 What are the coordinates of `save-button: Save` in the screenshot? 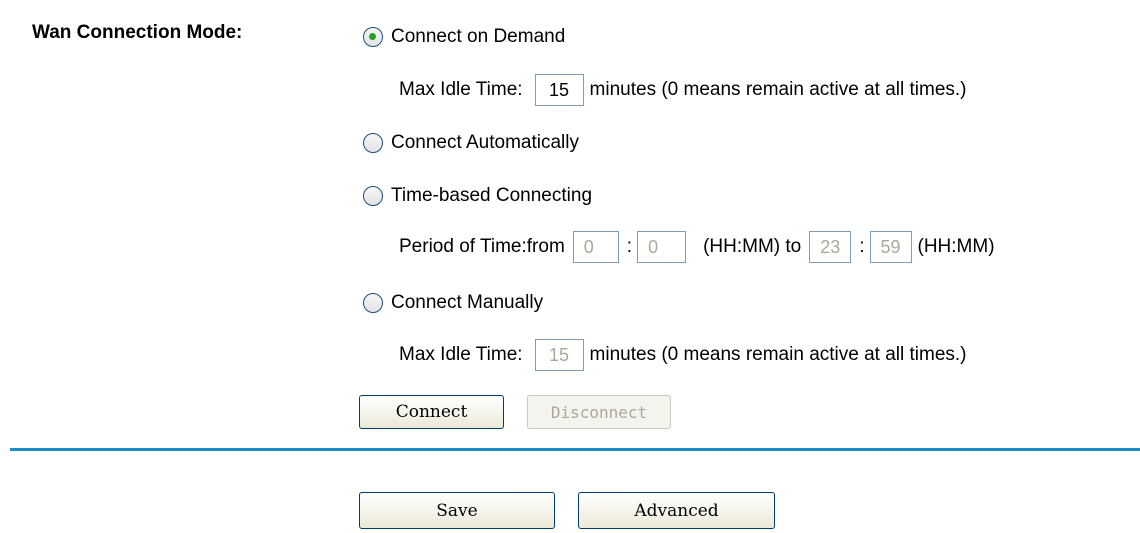 It's located at (457, 510).